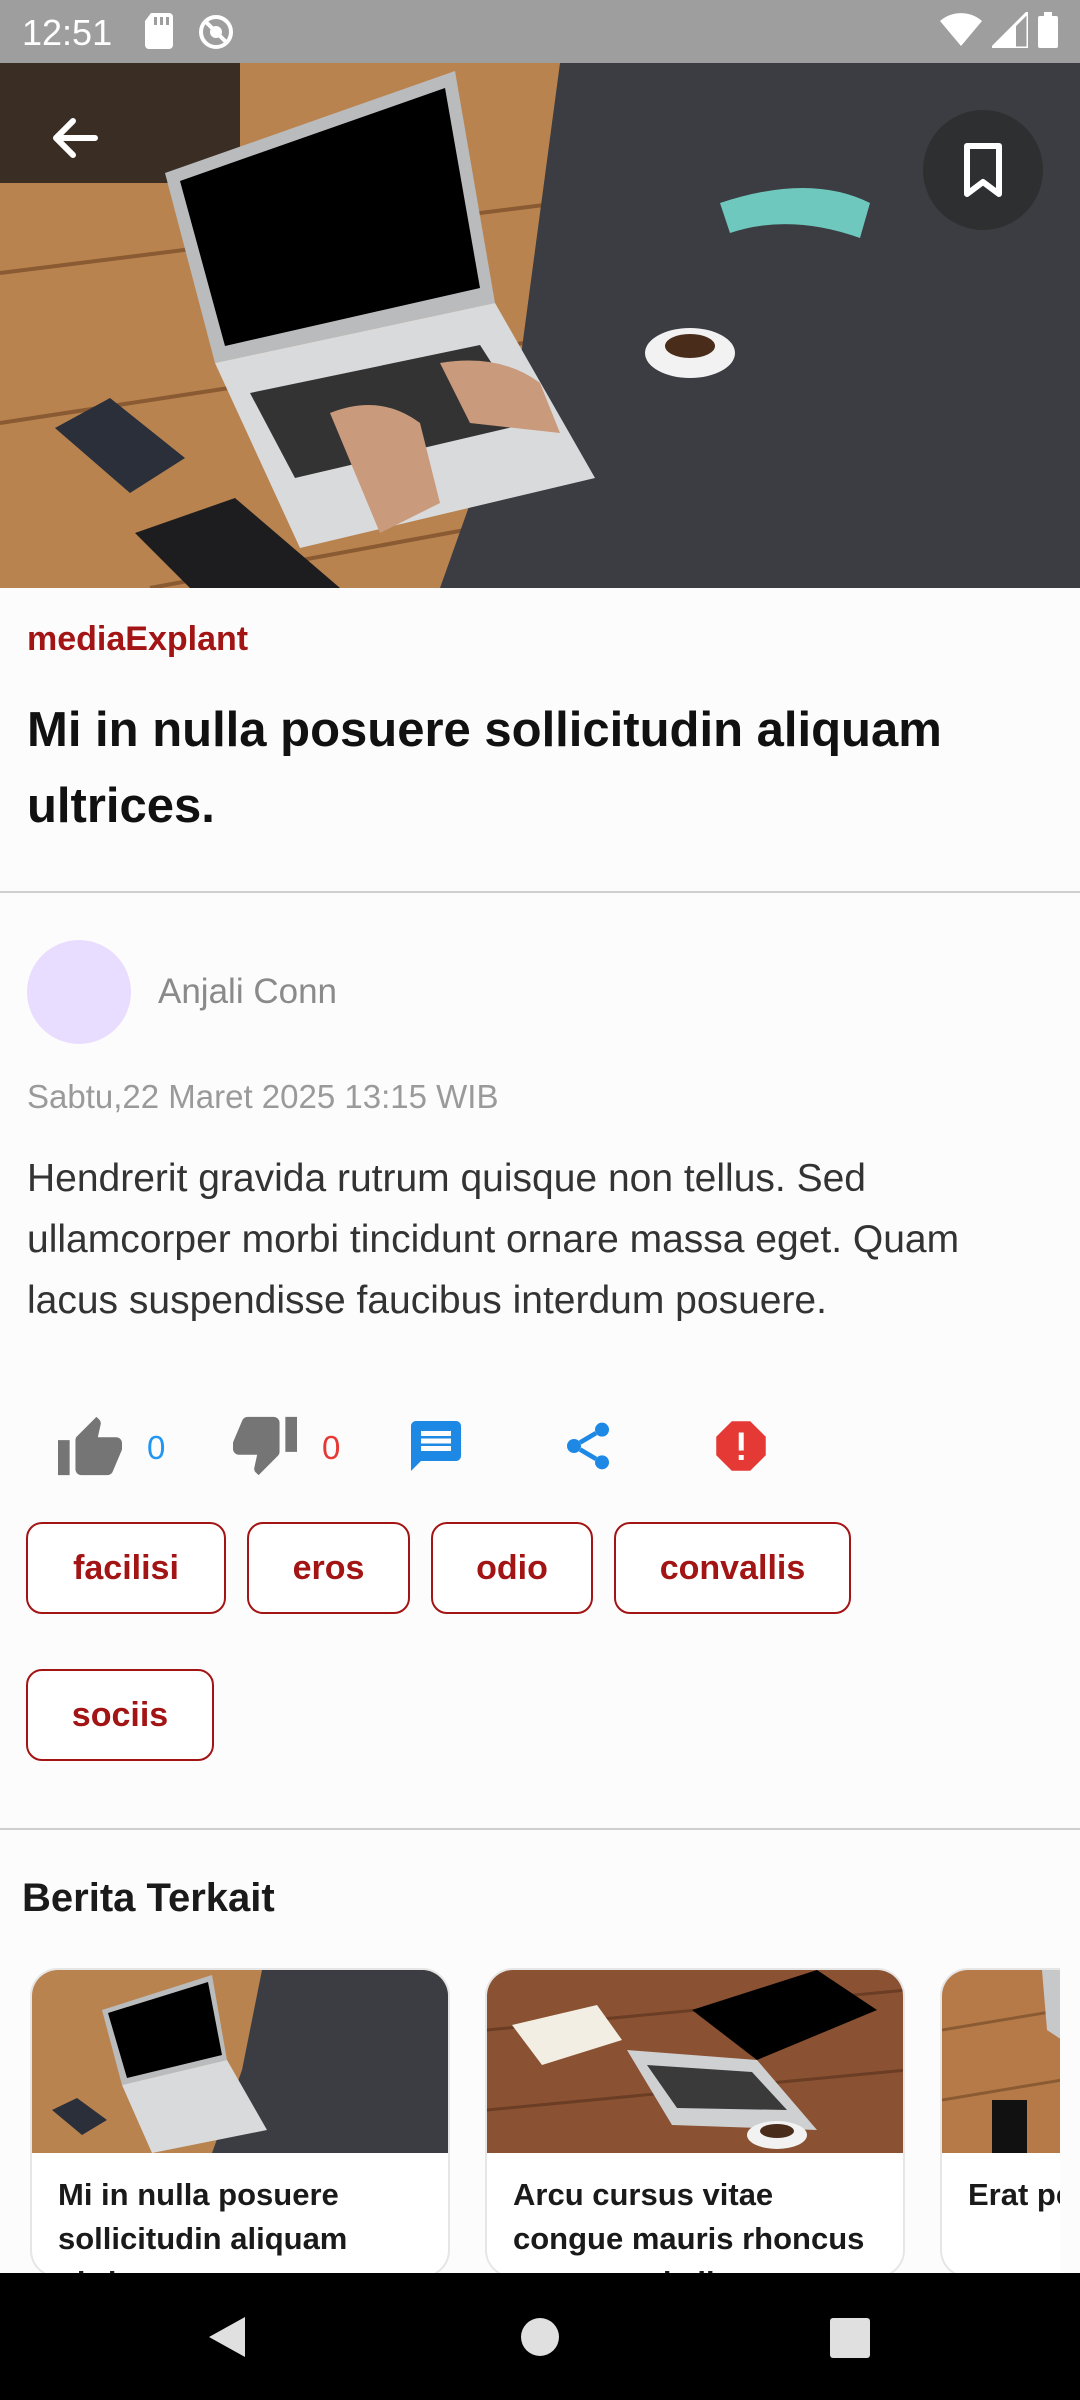  I want to click on signal-icon, so click(1009, 30).